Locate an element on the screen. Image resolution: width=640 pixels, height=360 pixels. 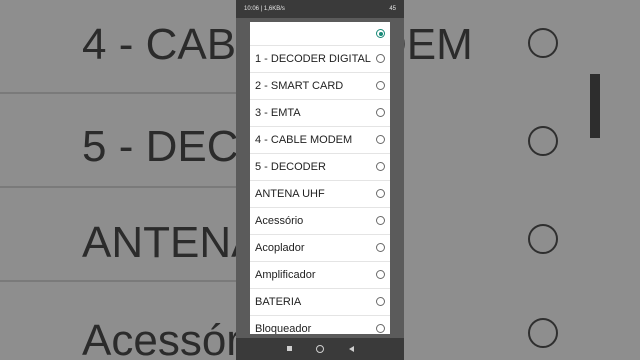
radio-selected-icon is located at coordinates (380, 33).